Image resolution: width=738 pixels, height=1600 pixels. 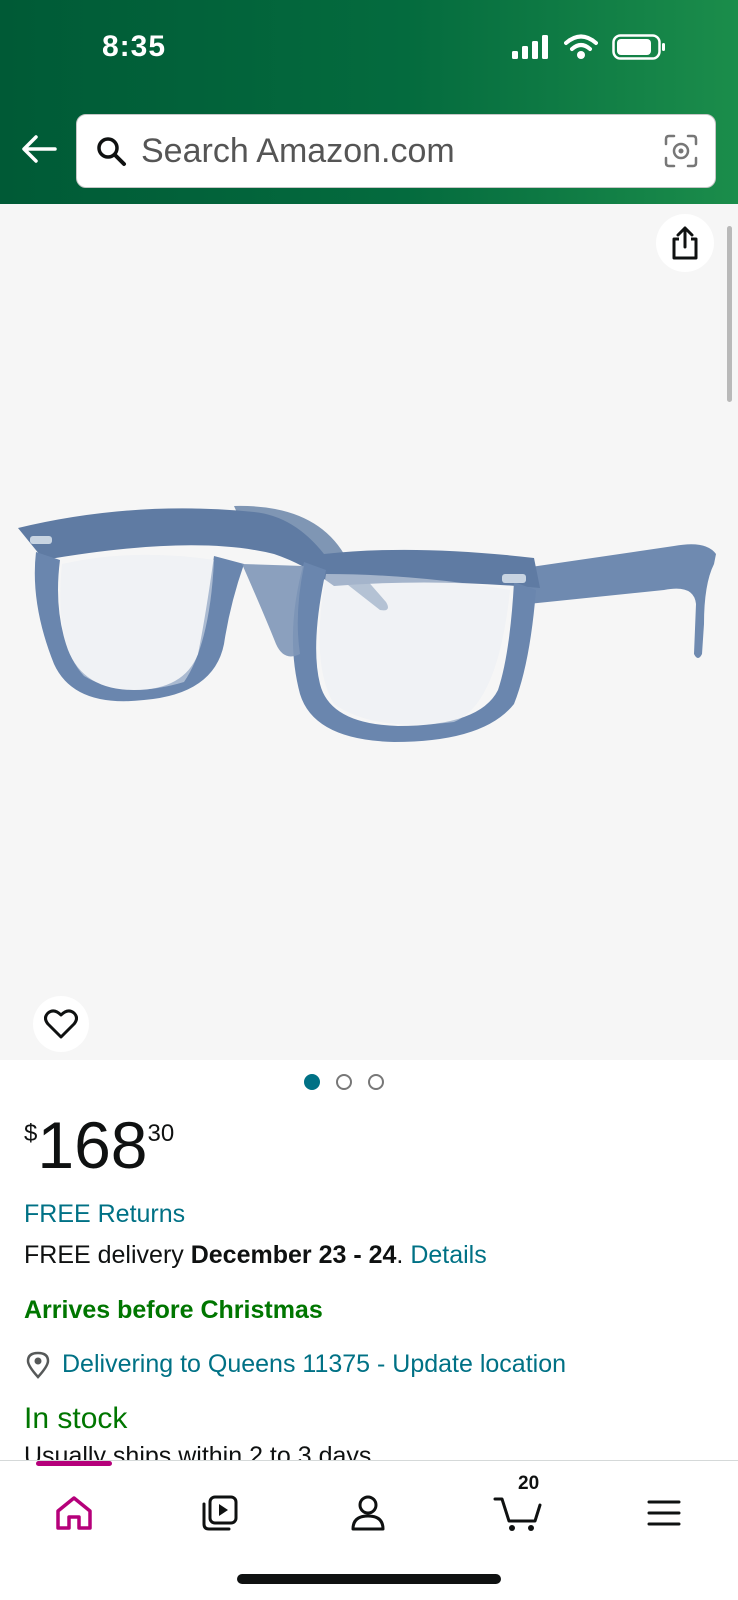 I want to click on nav-menu, so click(x=664, y=1513).